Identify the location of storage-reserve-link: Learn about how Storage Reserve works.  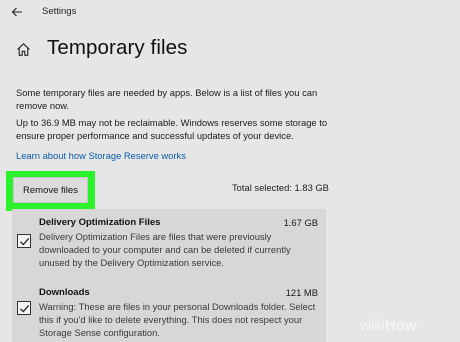
(101, 155).